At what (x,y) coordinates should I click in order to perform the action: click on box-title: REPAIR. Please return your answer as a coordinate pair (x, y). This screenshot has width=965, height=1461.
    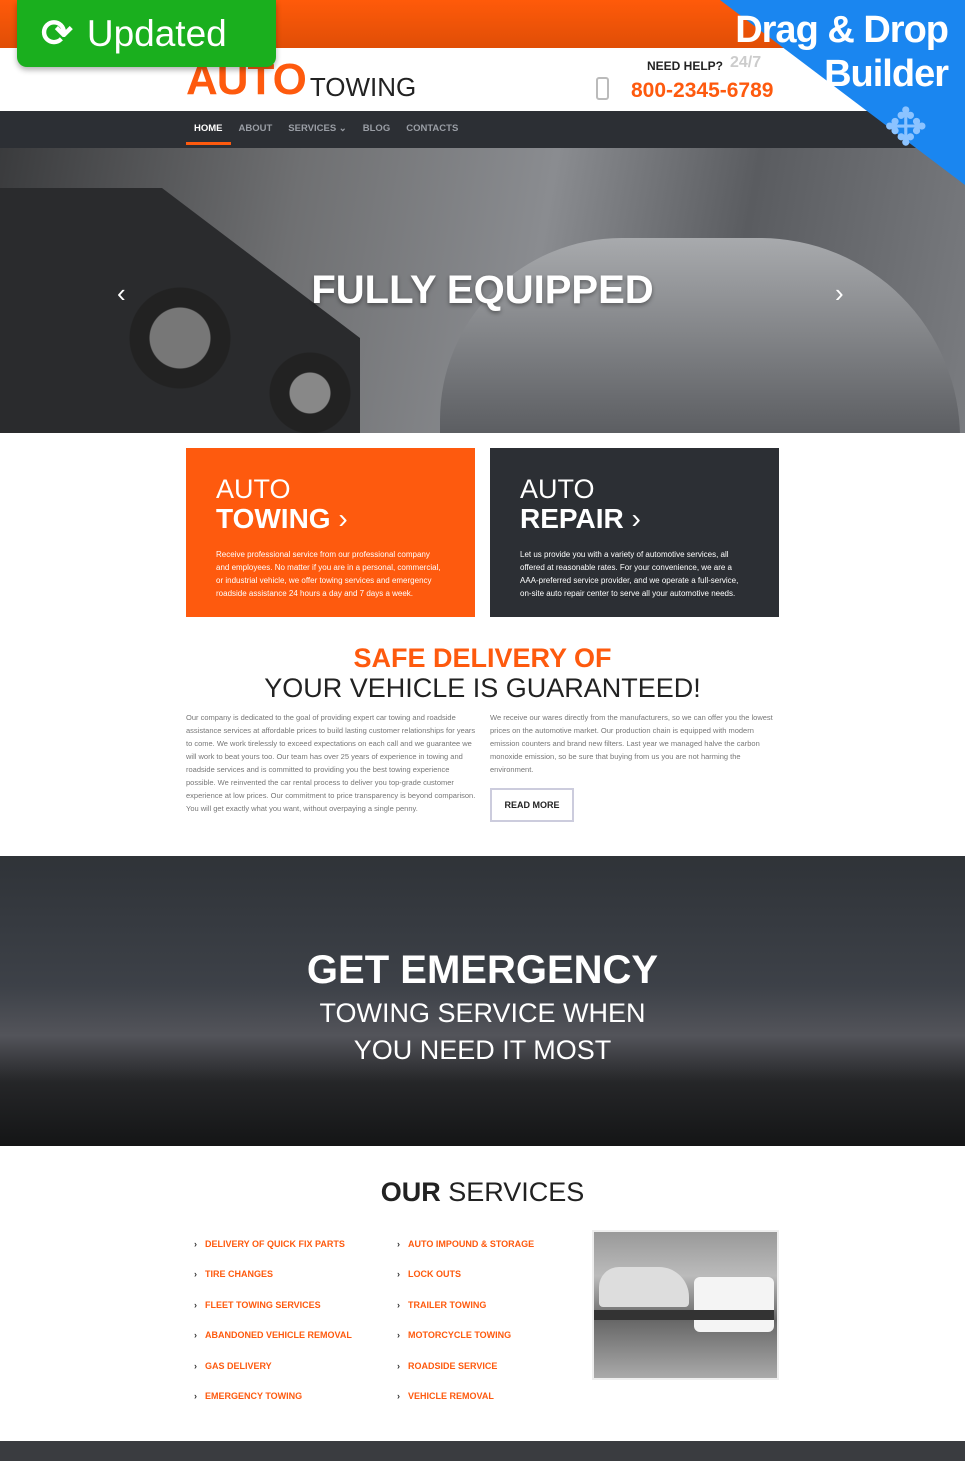
    Looking at the image, I should click on (572, 518).